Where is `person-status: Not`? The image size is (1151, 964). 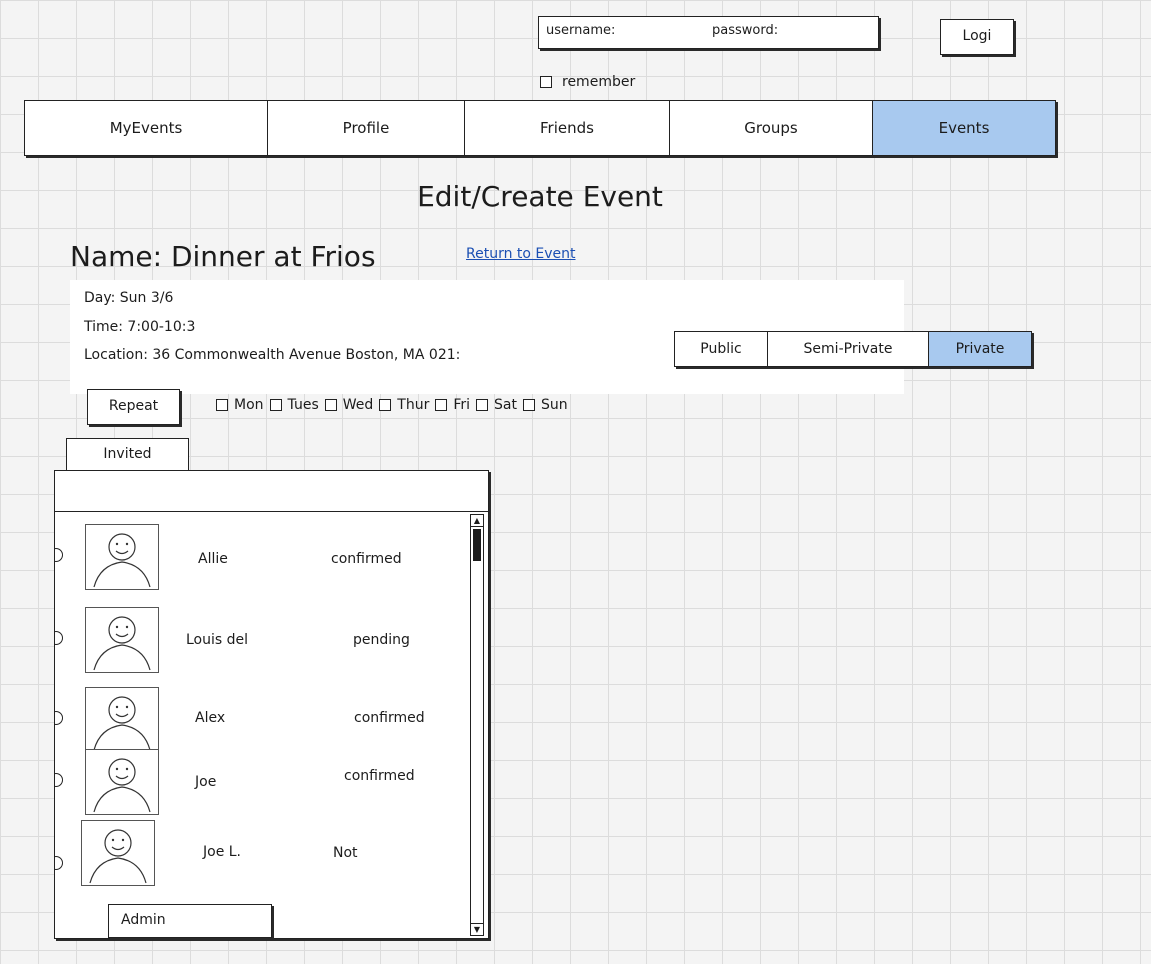
person-status: Not is located at coordinates (345, 853).